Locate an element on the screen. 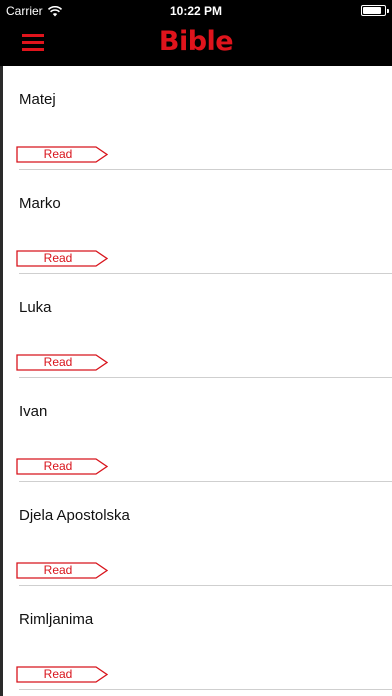  book-title: Rimljanima is located at coordinates (56, 619).